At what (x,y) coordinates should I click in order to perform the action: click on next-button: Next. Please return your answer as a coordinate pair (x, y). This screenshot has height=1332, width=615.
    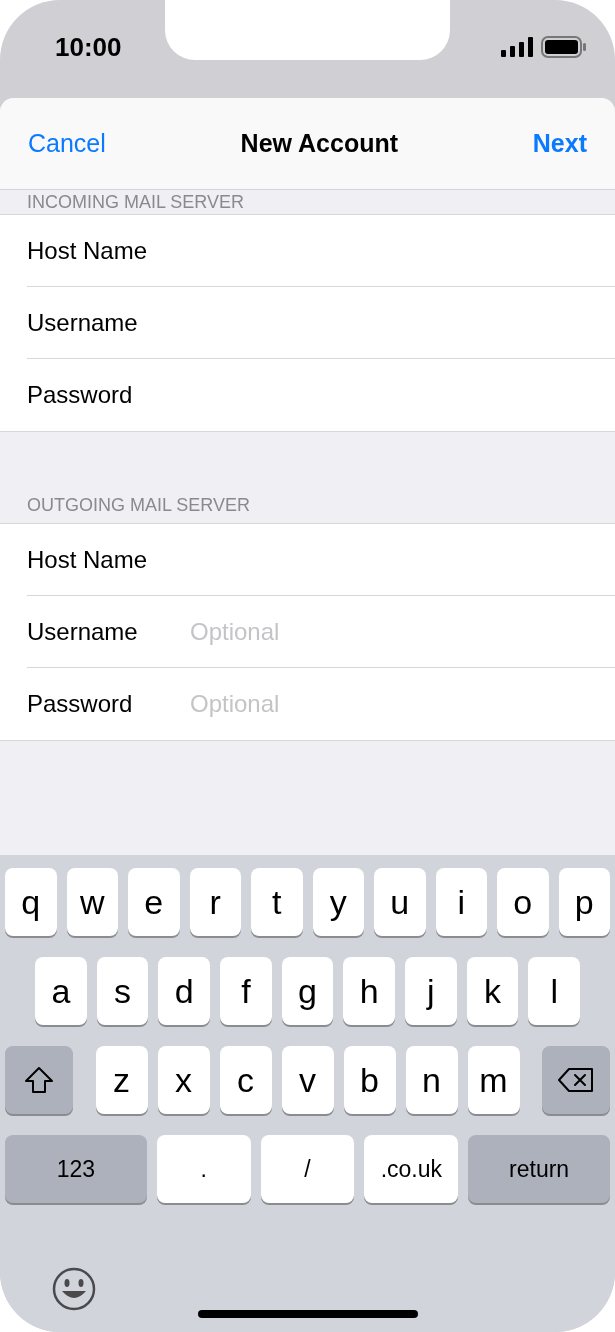
    Looking at the image, I should click on (559, 143).